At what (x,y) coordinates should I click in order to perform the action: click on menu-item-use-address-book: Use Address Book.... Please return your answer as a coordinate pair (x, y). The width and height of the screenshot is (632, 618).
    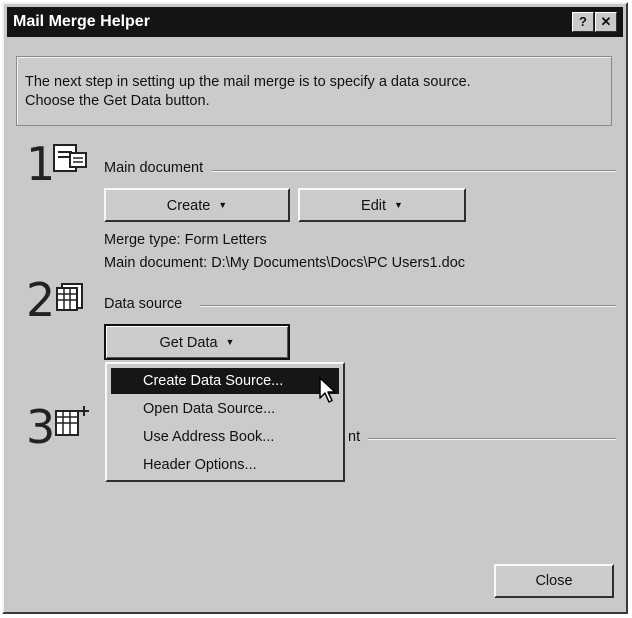
    Looking at the image, I should click on (225, 437).